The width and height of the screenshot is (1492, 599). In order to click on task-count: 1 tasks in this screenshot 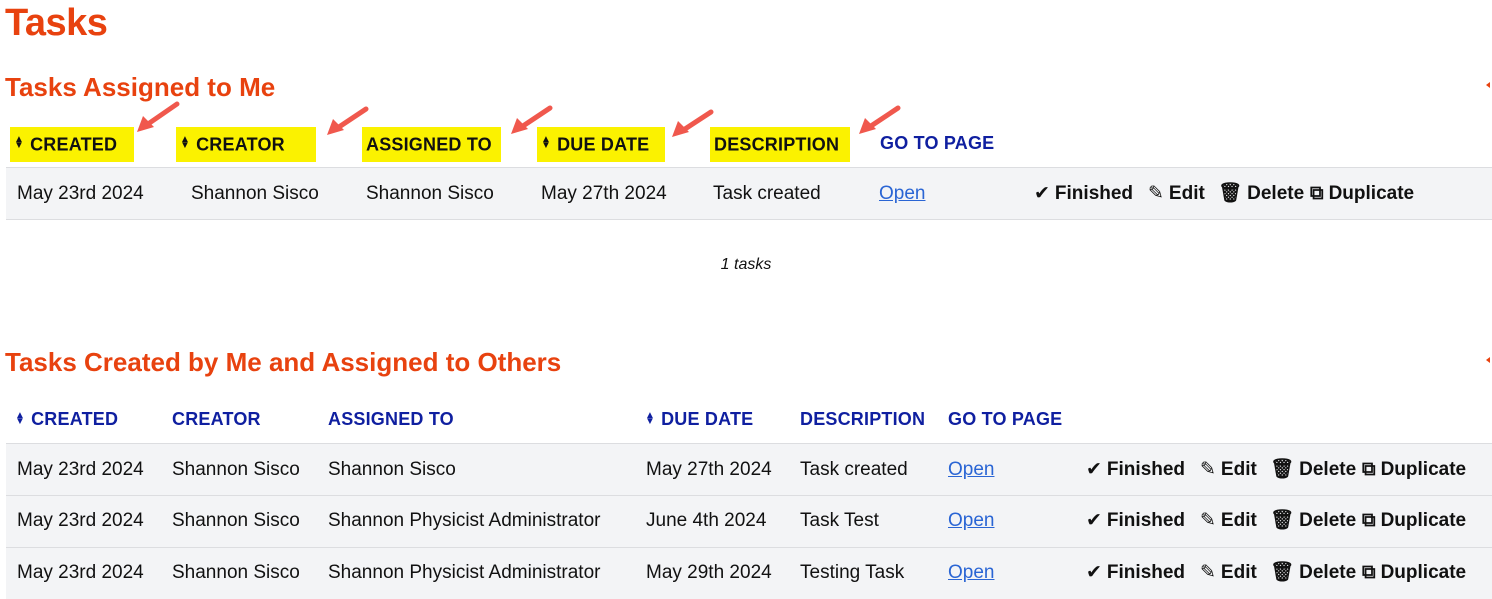, I will do `click(746, 264)`.